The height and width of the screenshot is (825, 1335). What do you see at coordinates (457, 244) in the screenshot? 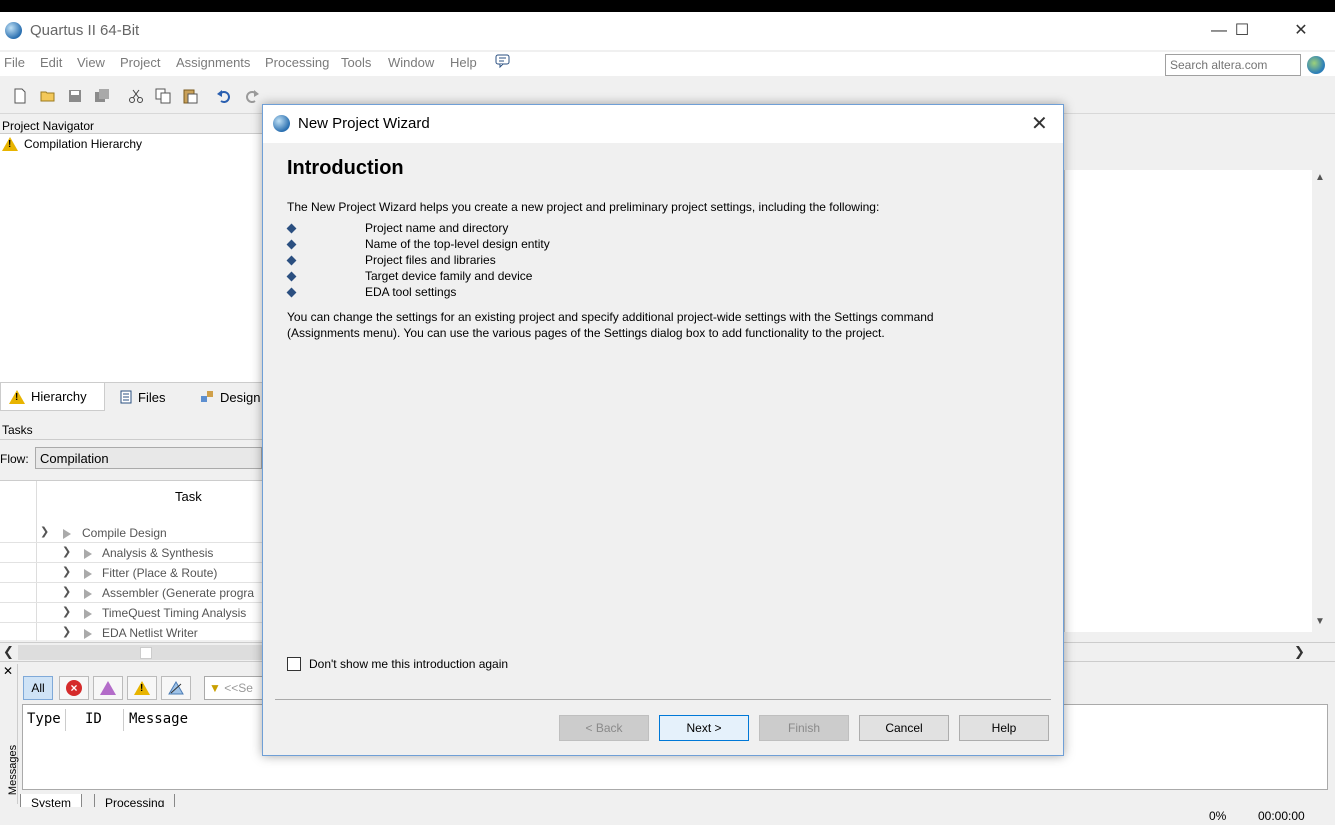
I see `list-item-label: Name of the top-level design entity` at bounding box center [457, 244].